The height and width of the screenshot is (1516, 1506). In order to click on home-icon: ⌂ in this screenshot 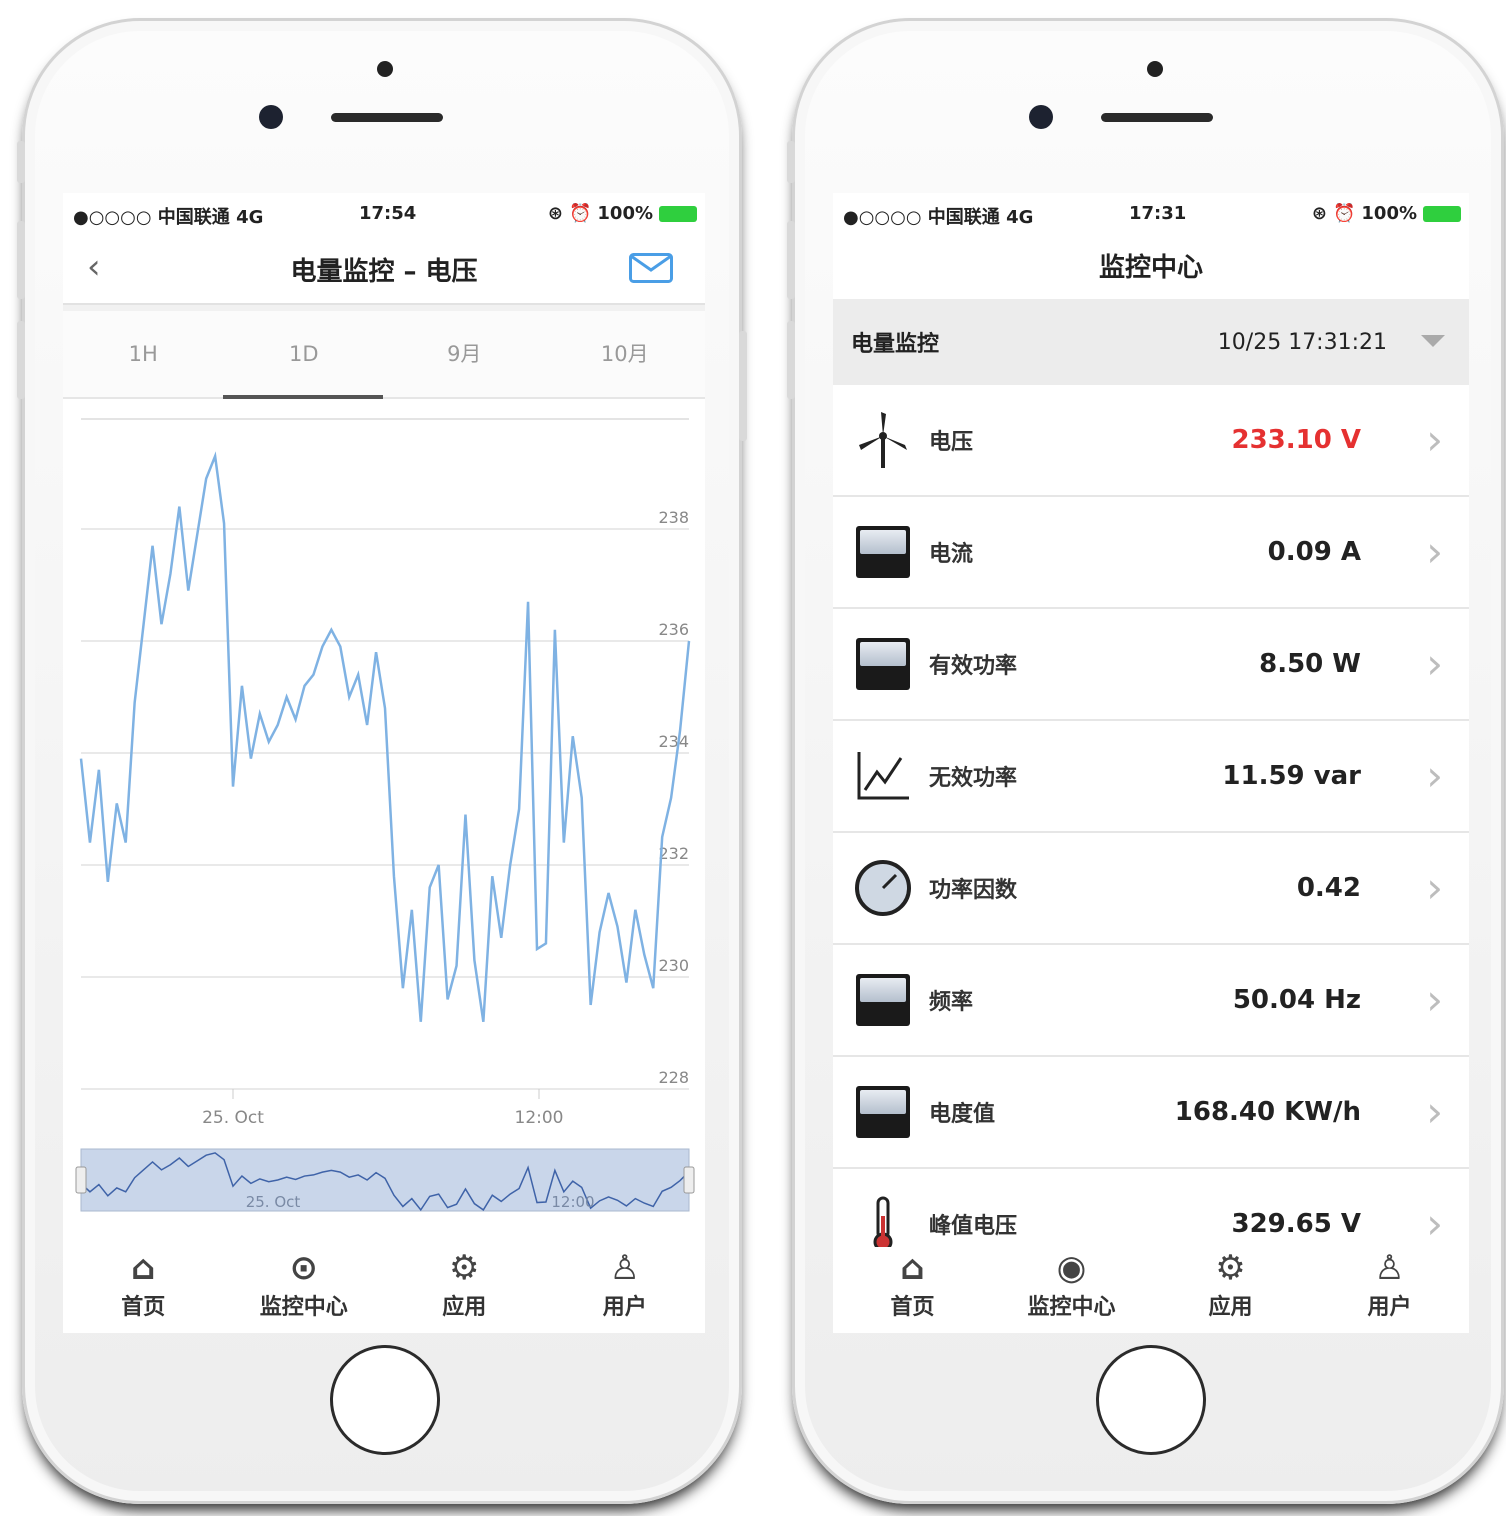, I will do `click(912, 1268)`.